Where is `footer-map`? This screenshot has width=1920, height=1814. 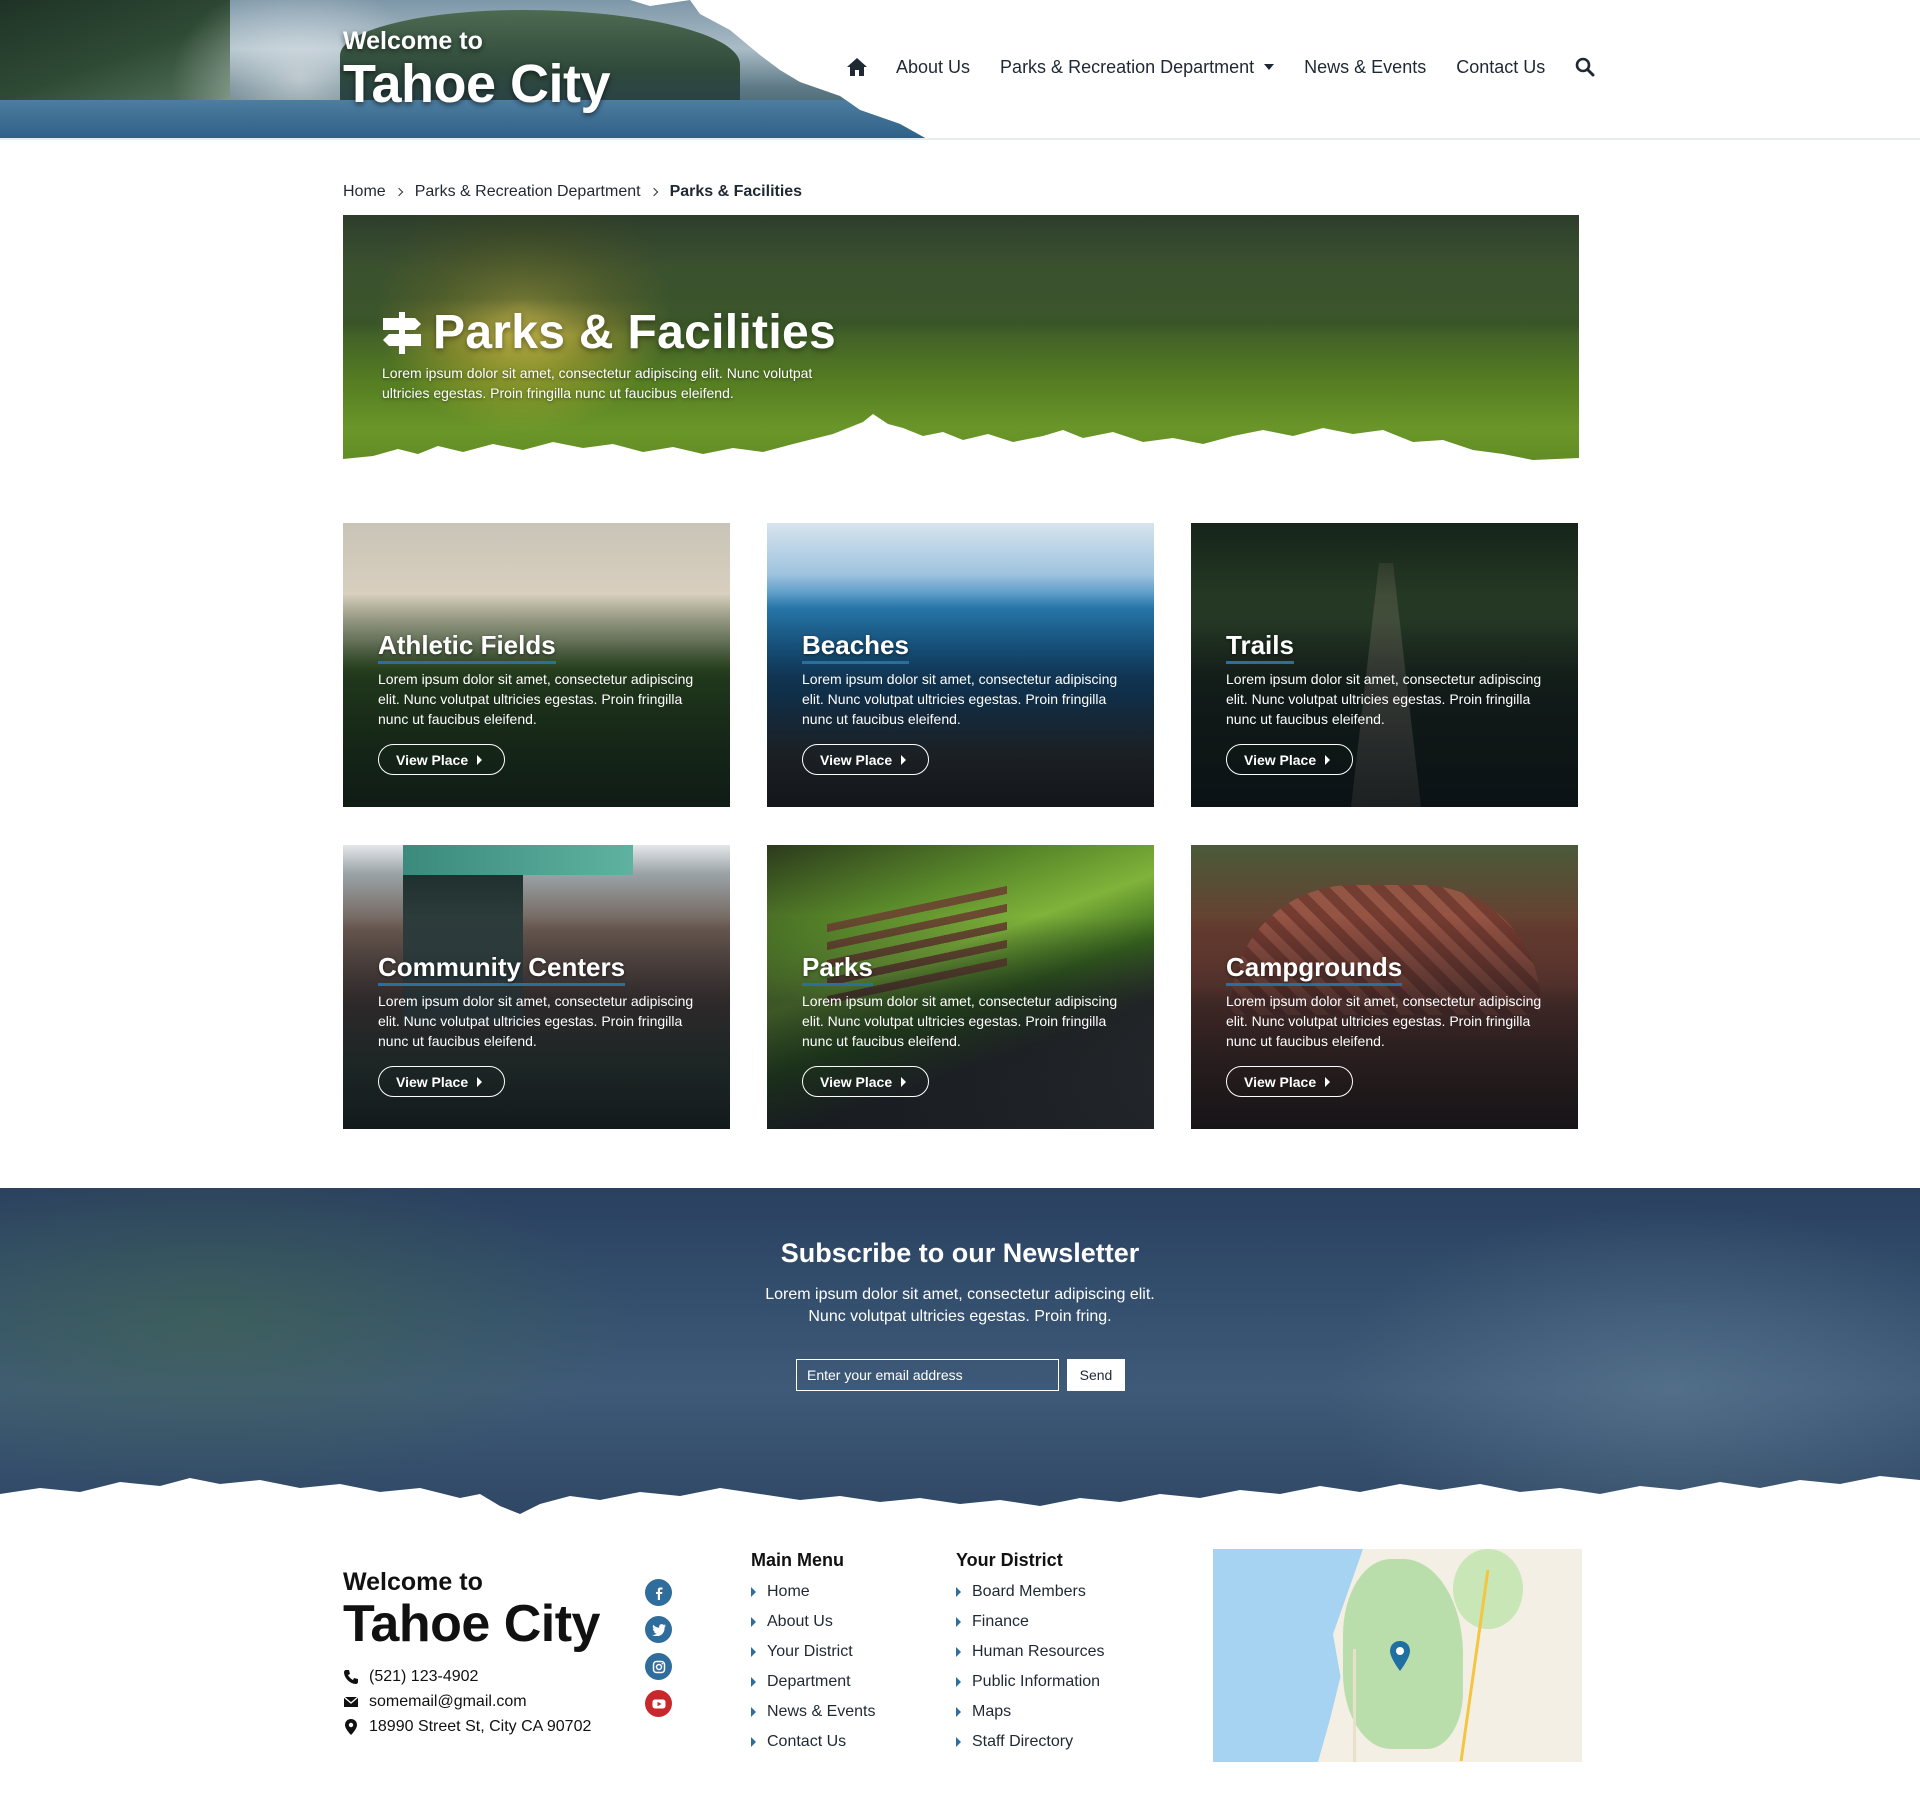 footer-map is located at coordinates (1397, 1655).